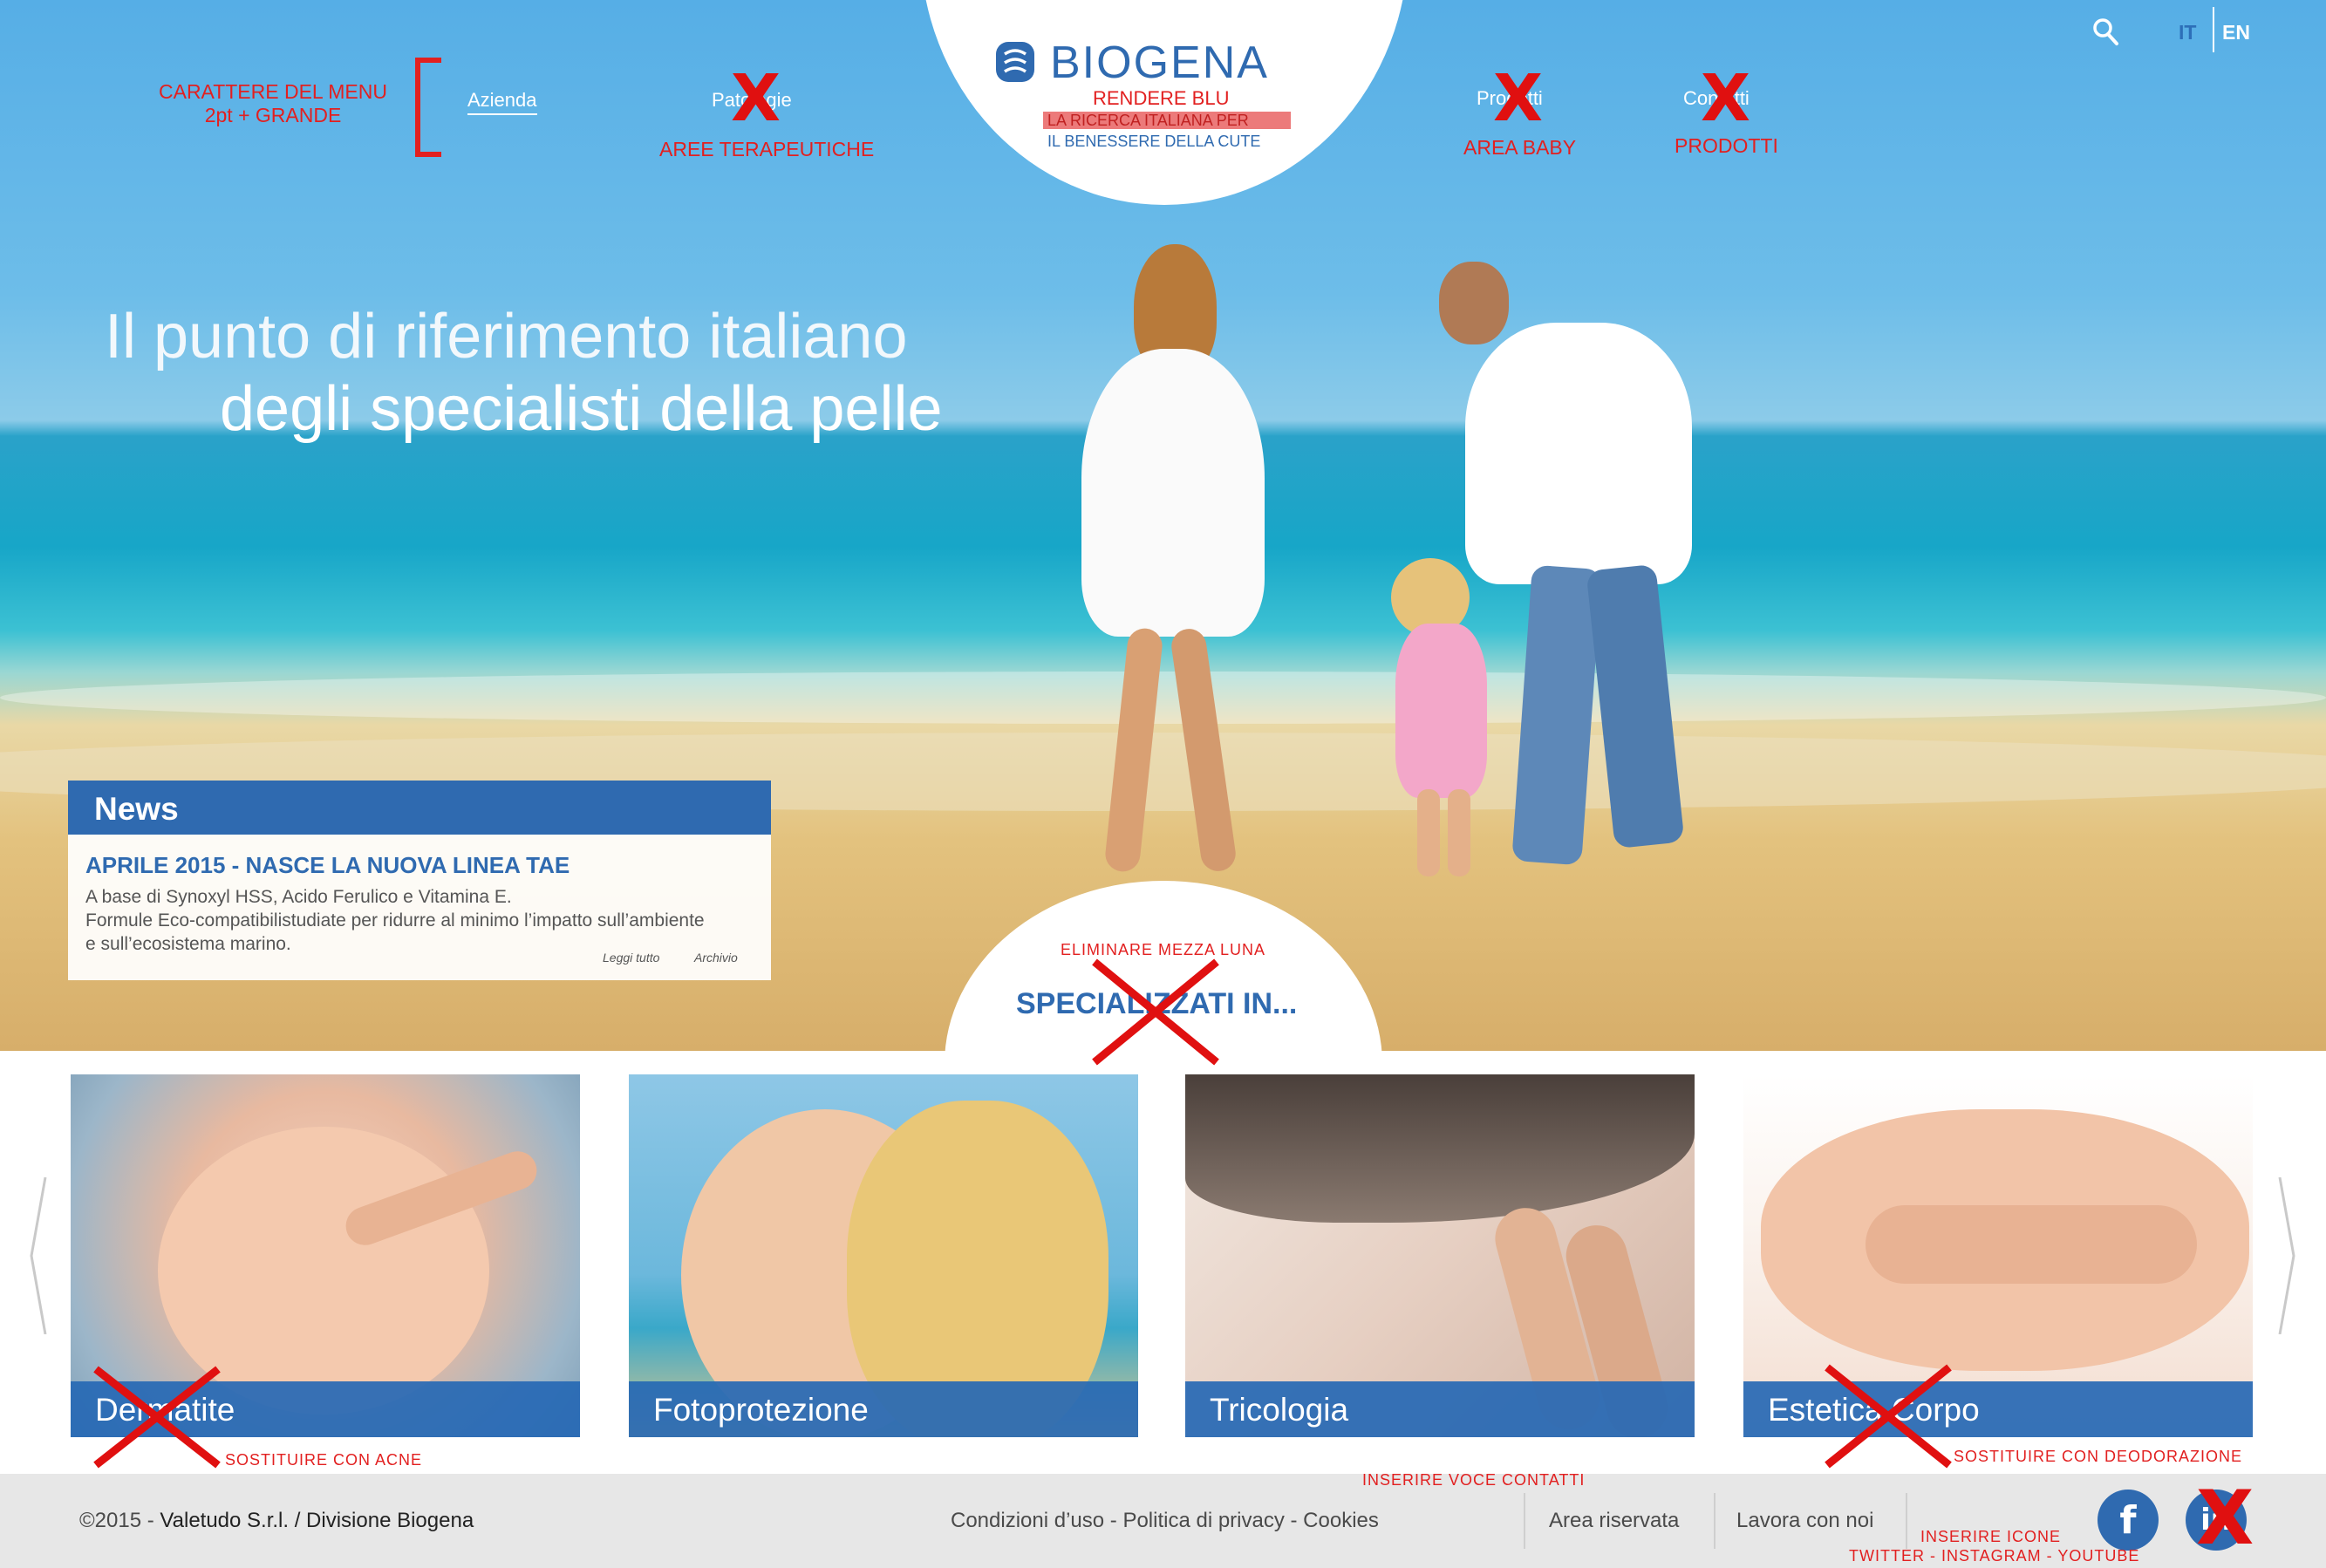 This screenshot has height=1568, width=2326. What do you see at coordinates (1159, 63) in the screenshot?
I see `brand-name: BIOGENA` at bounding box center [1159, 63].